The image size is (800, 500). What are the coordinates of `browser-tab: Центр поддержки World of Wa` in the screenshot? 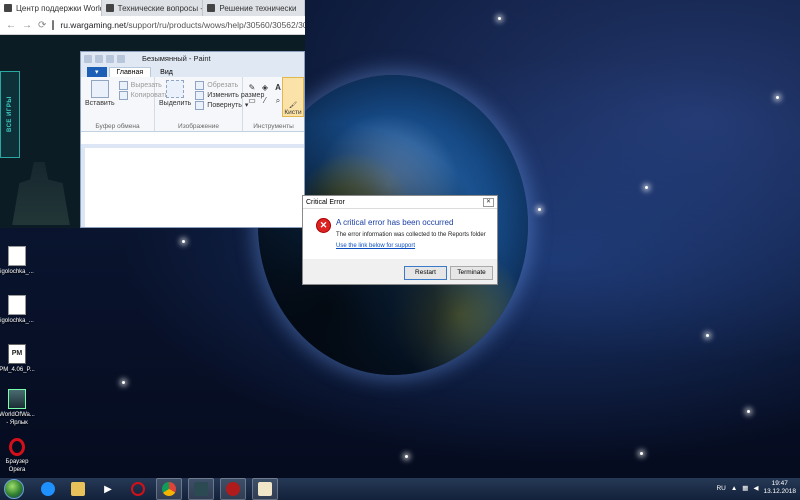 It's located at (51, 8).